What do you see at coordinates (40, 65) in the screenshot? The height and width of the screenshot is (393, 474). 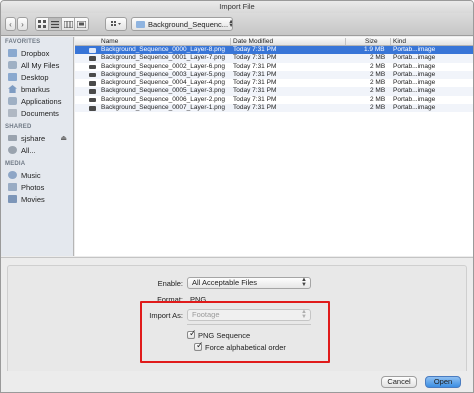 I see `sidebar-item-label: All My Files` at bounding box center [40, 65].